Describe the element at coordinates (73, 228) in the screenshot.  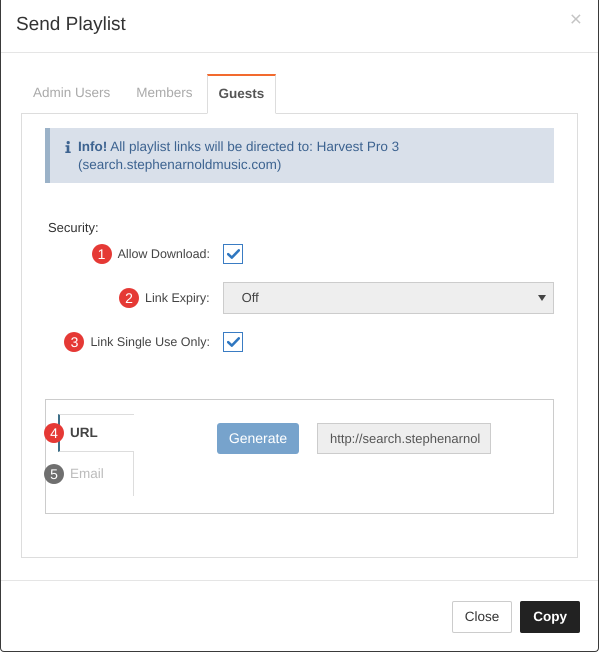
I see `section-heading: Security:` at that location.